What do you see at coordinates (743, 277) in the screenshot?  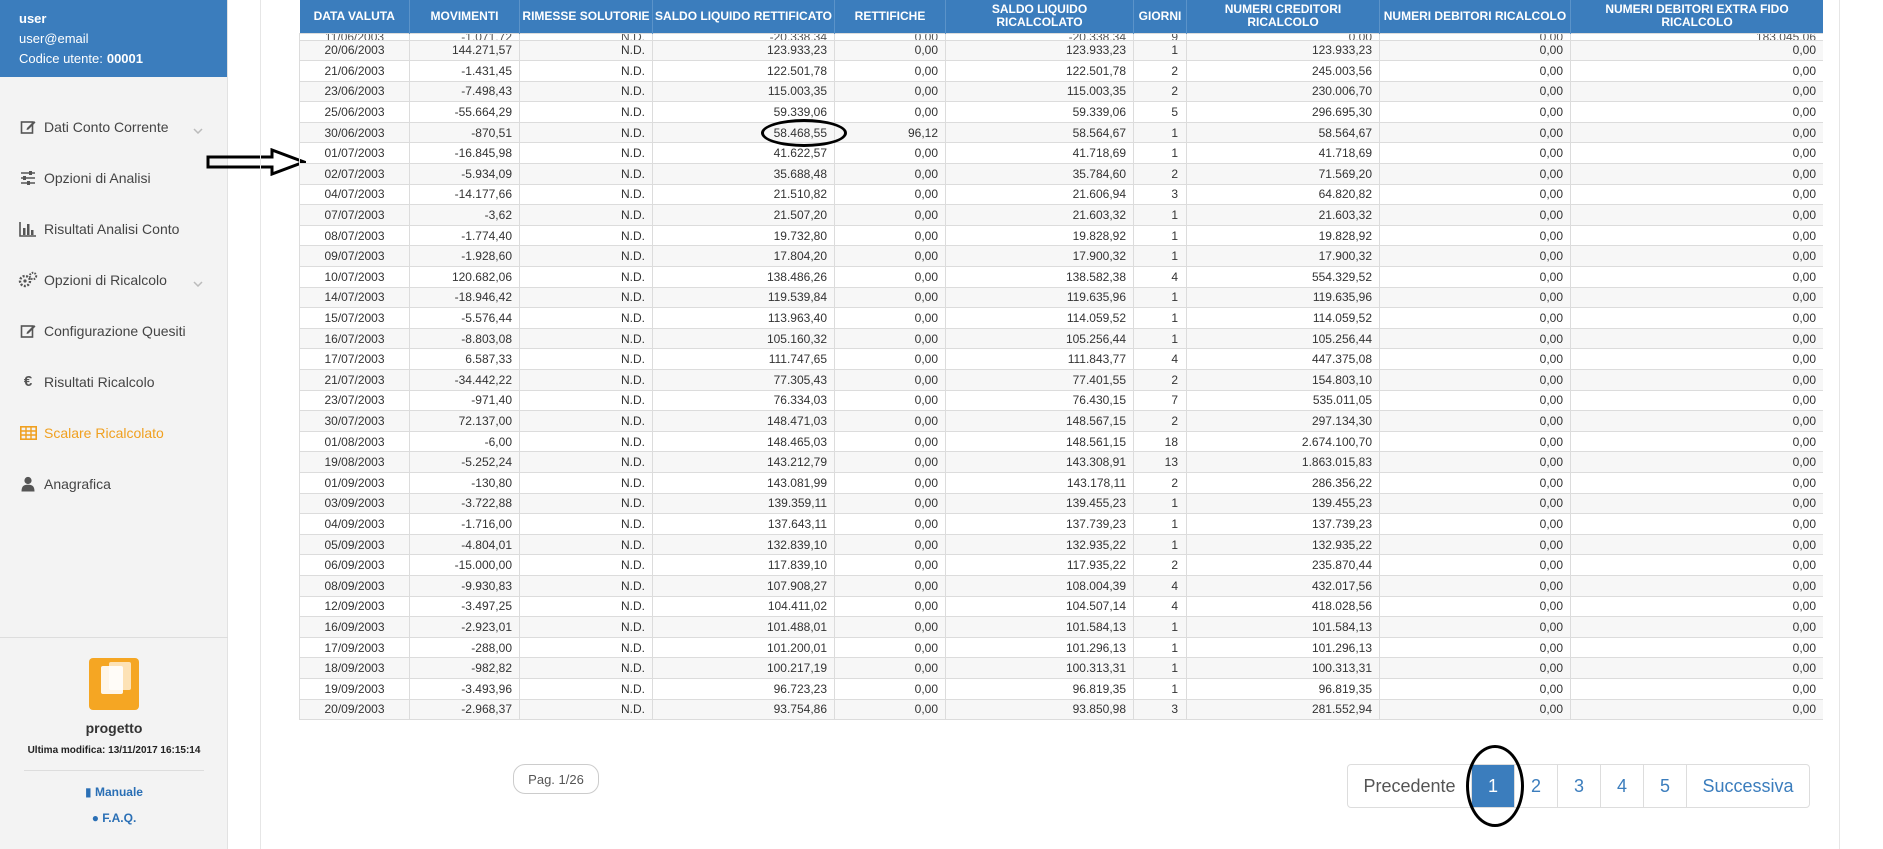 I see `table-cell: 138.486,26` at bounding box center [743, 277].